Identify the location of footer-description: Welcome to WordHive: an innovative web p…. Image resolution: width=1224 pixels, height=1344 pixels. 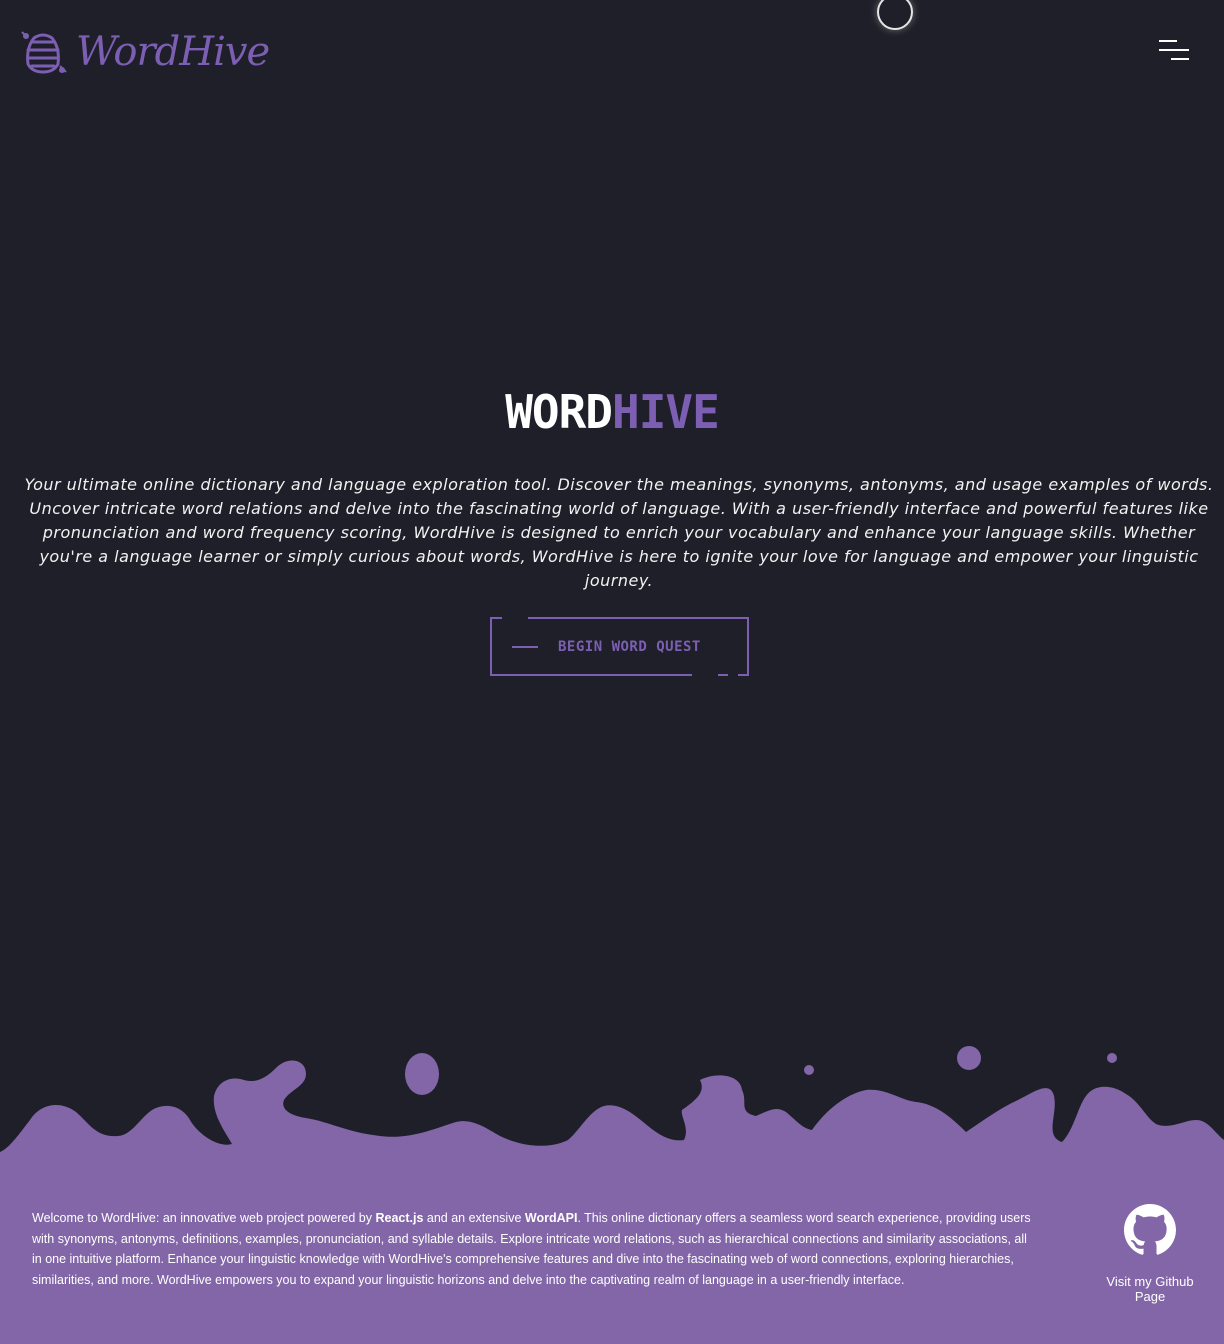
(532, 1249).